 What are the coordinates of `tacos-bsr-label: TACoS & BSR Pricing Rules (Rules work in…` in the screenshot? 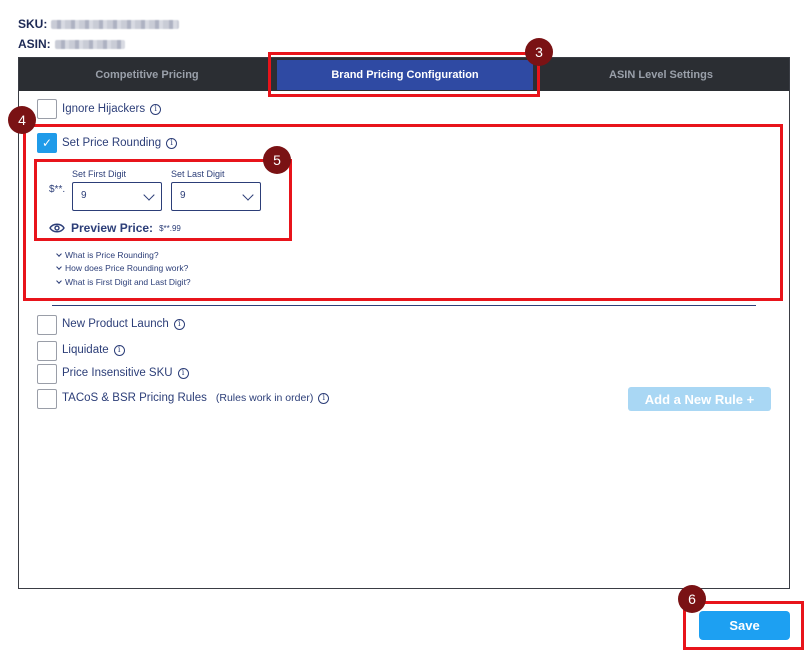 It's located at (196, 398).